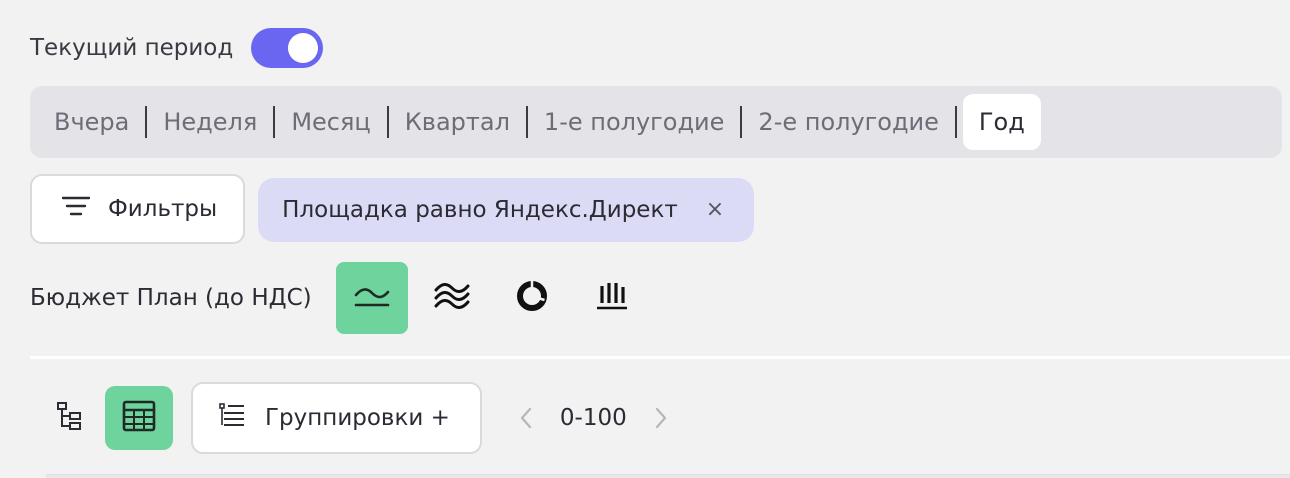 Image resolution: width=1290 pixels, height=478 pixels. I want to click on tree-view-icon, so click(70, 418).